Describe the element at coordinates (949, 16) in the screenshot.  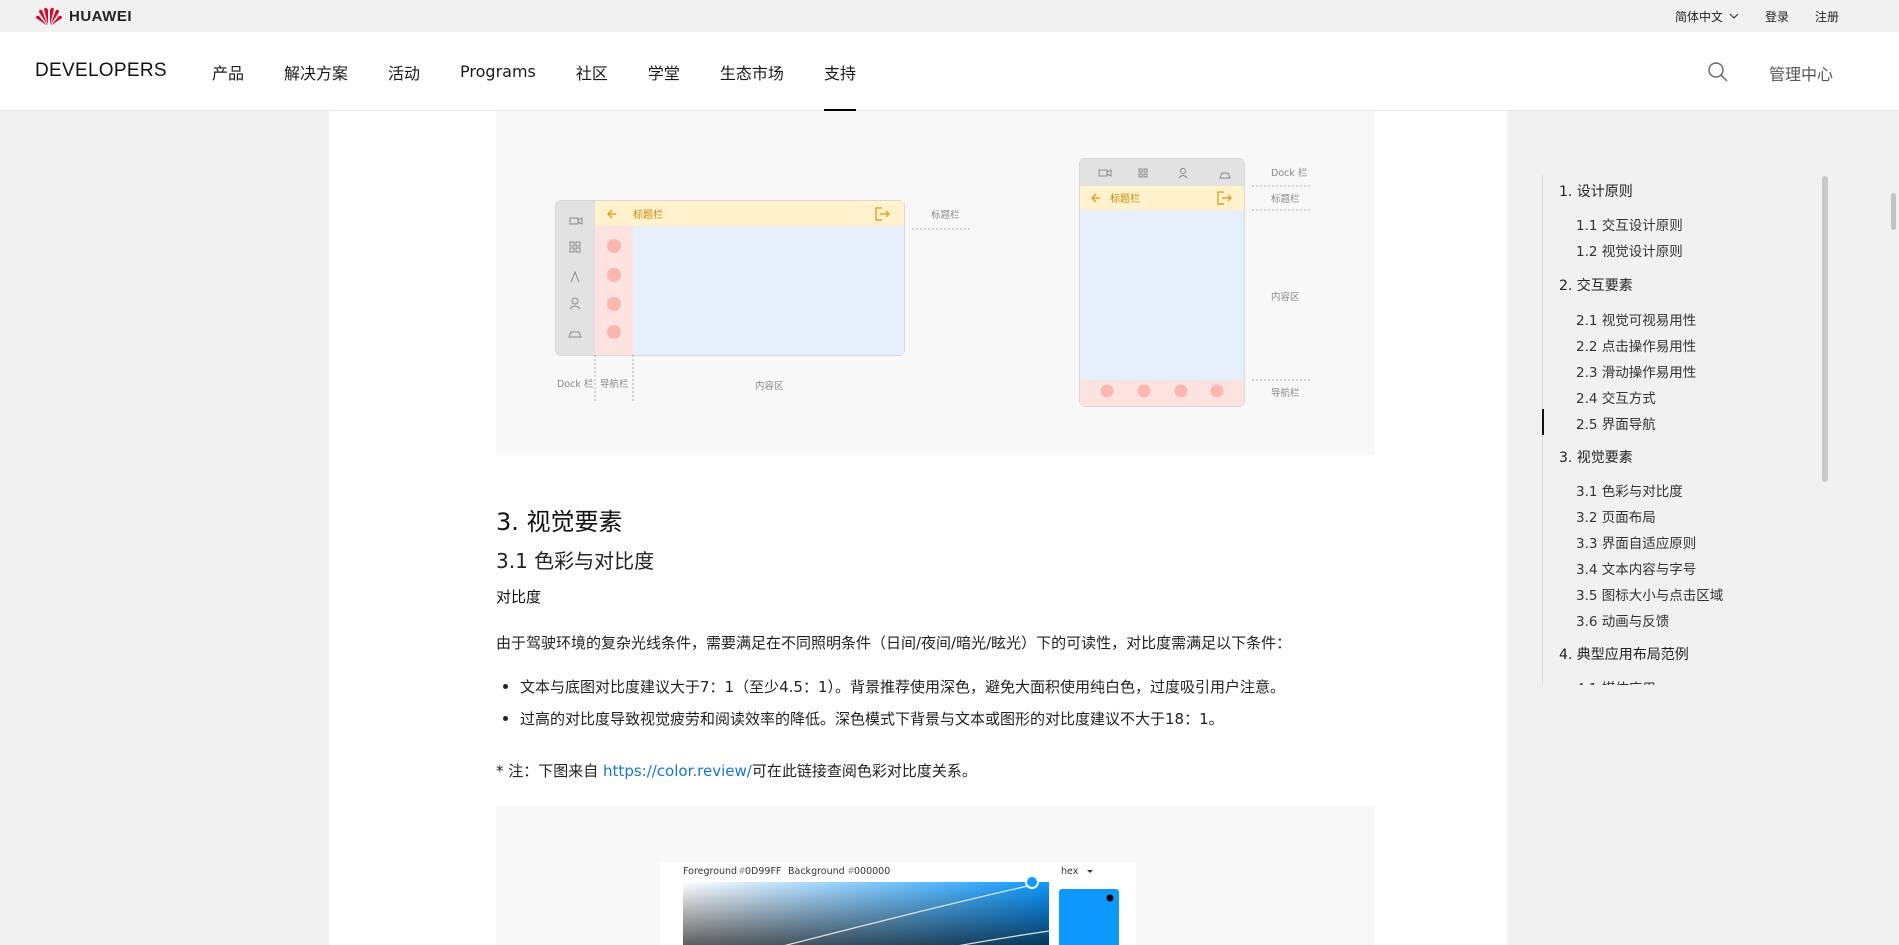
I see `top-bar: HUAWEI 简体中文 登录 注册` at that location.